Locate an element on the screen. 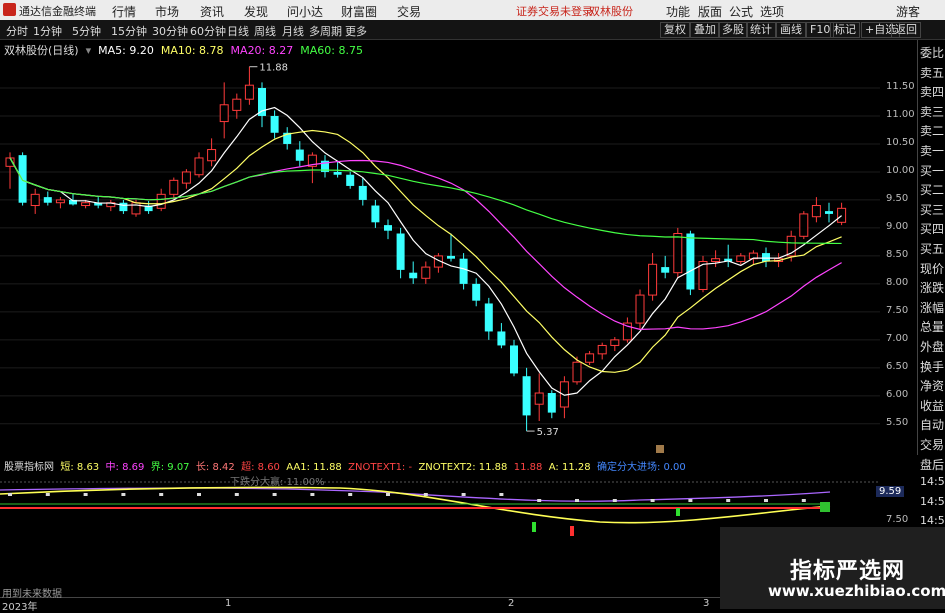 The image size is (945, 613). menu-item-functions: 功能 is located at coordinates (678, 11).